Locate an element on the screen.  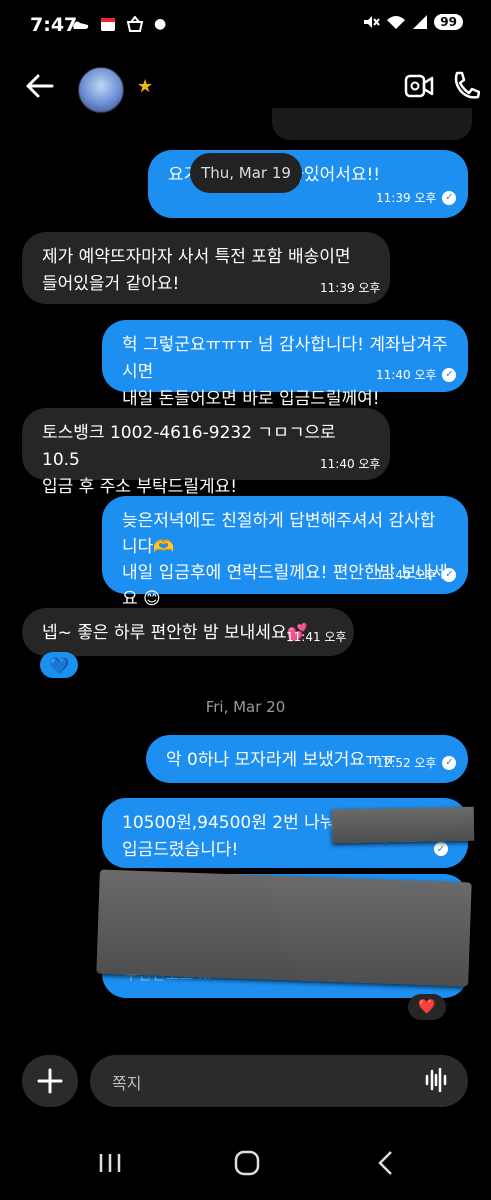
date-pill: Thu, Mar 19 is located at coordinates (246, 173).